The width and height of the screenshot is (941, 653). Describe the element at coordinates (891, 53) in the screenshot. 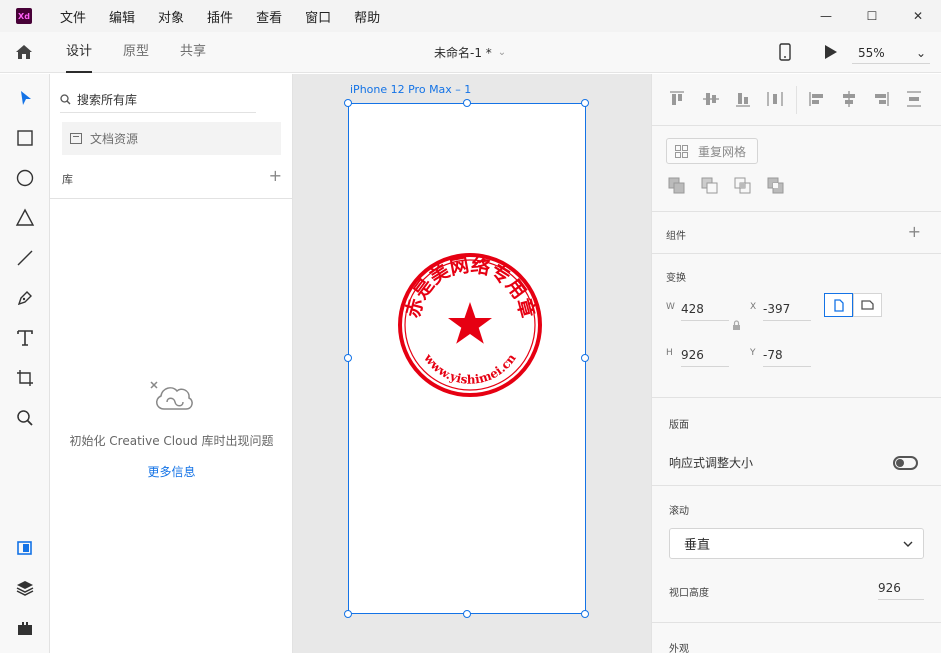

I see `zoom-select: 55% ⌄` at that location.